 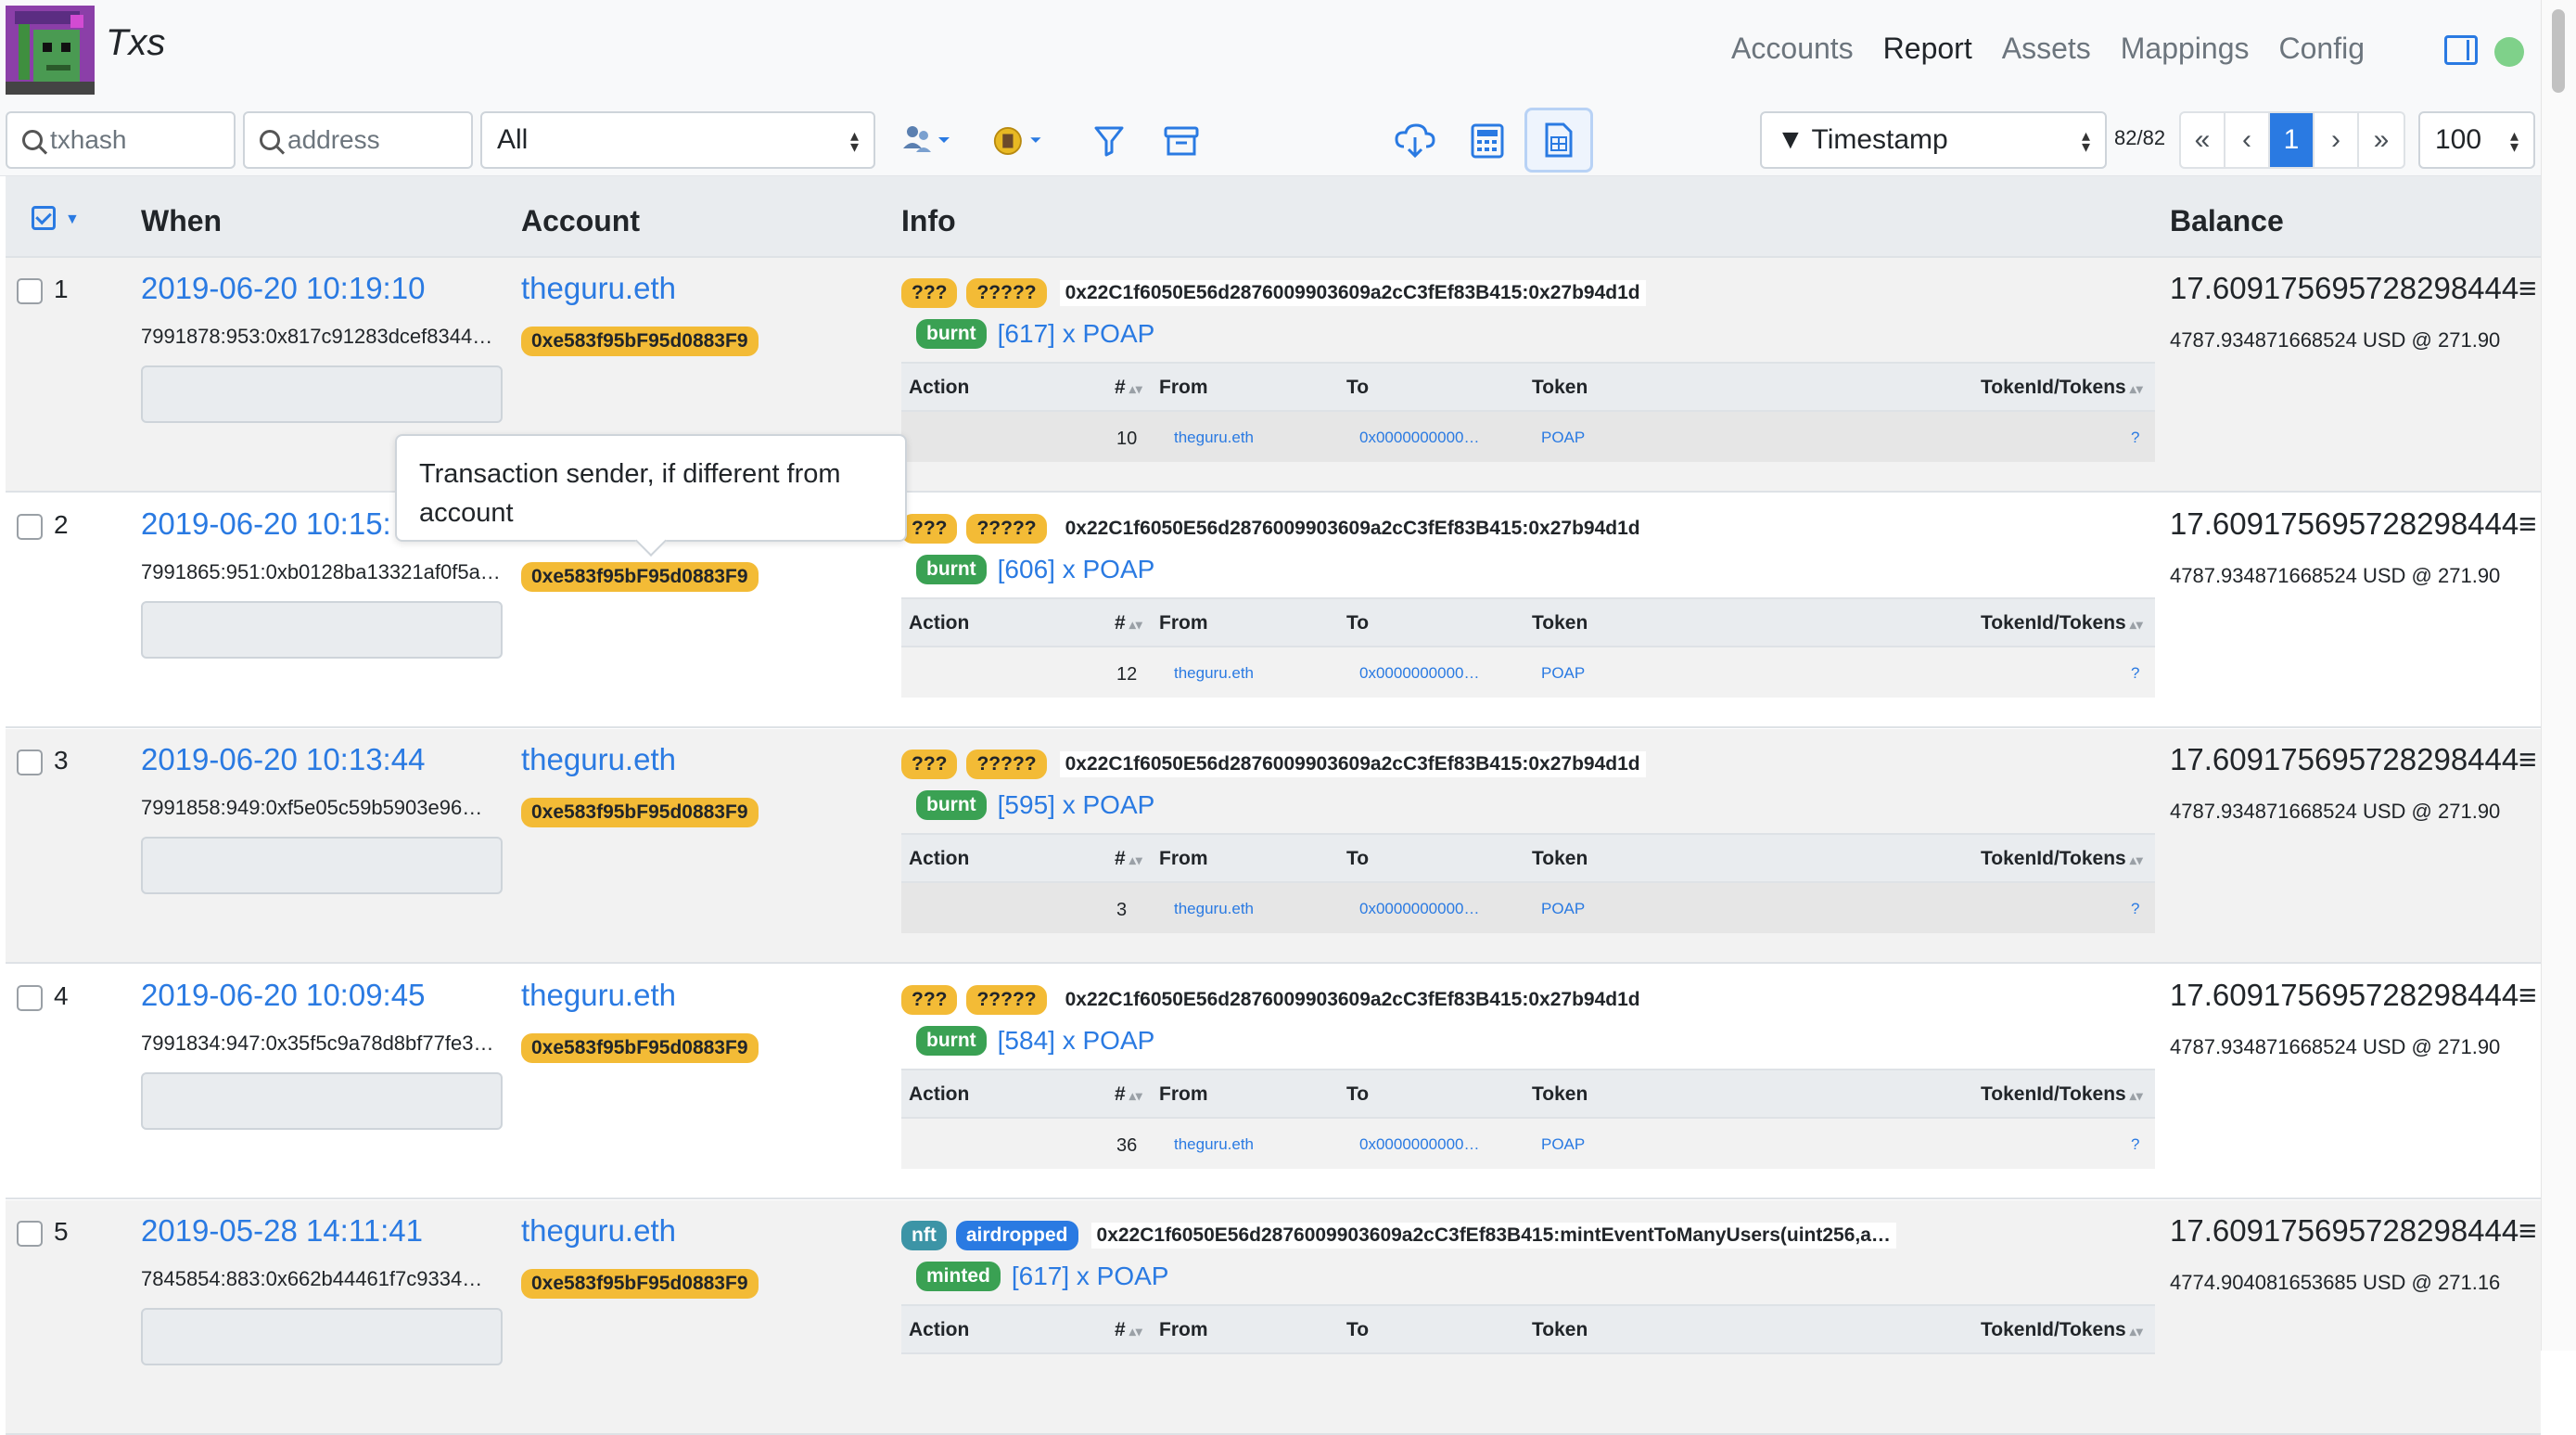 What do you see at coordinates (1793, 49) in the screenshot?
I see `nav-accounts: Accounts` at bounding box center [1793, 49].